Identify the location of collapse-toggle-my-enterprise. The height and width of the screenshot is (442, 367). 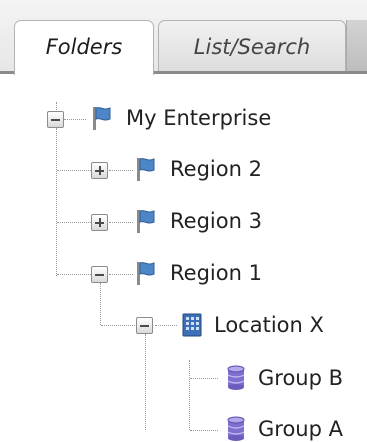
(55, 119).